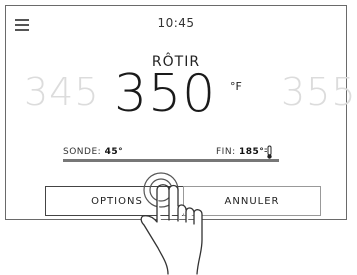 This screenshot has height=275, width=357. Describe the element at coordinates (236, 86) in the screenshot. I see `temperature-unit: °F` at that location.